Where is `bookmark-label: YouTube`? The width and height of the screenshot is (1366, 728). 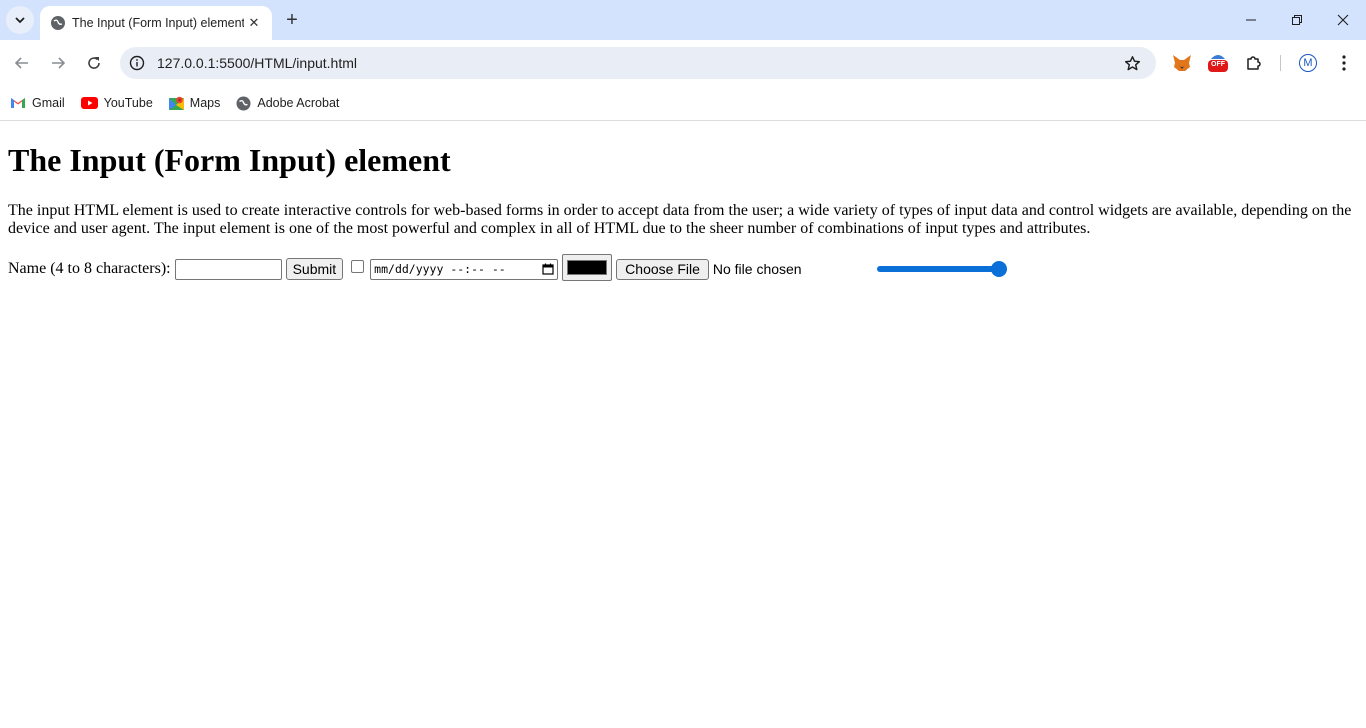
bookmark-label: YouTube is located at coordinates (128, 103).